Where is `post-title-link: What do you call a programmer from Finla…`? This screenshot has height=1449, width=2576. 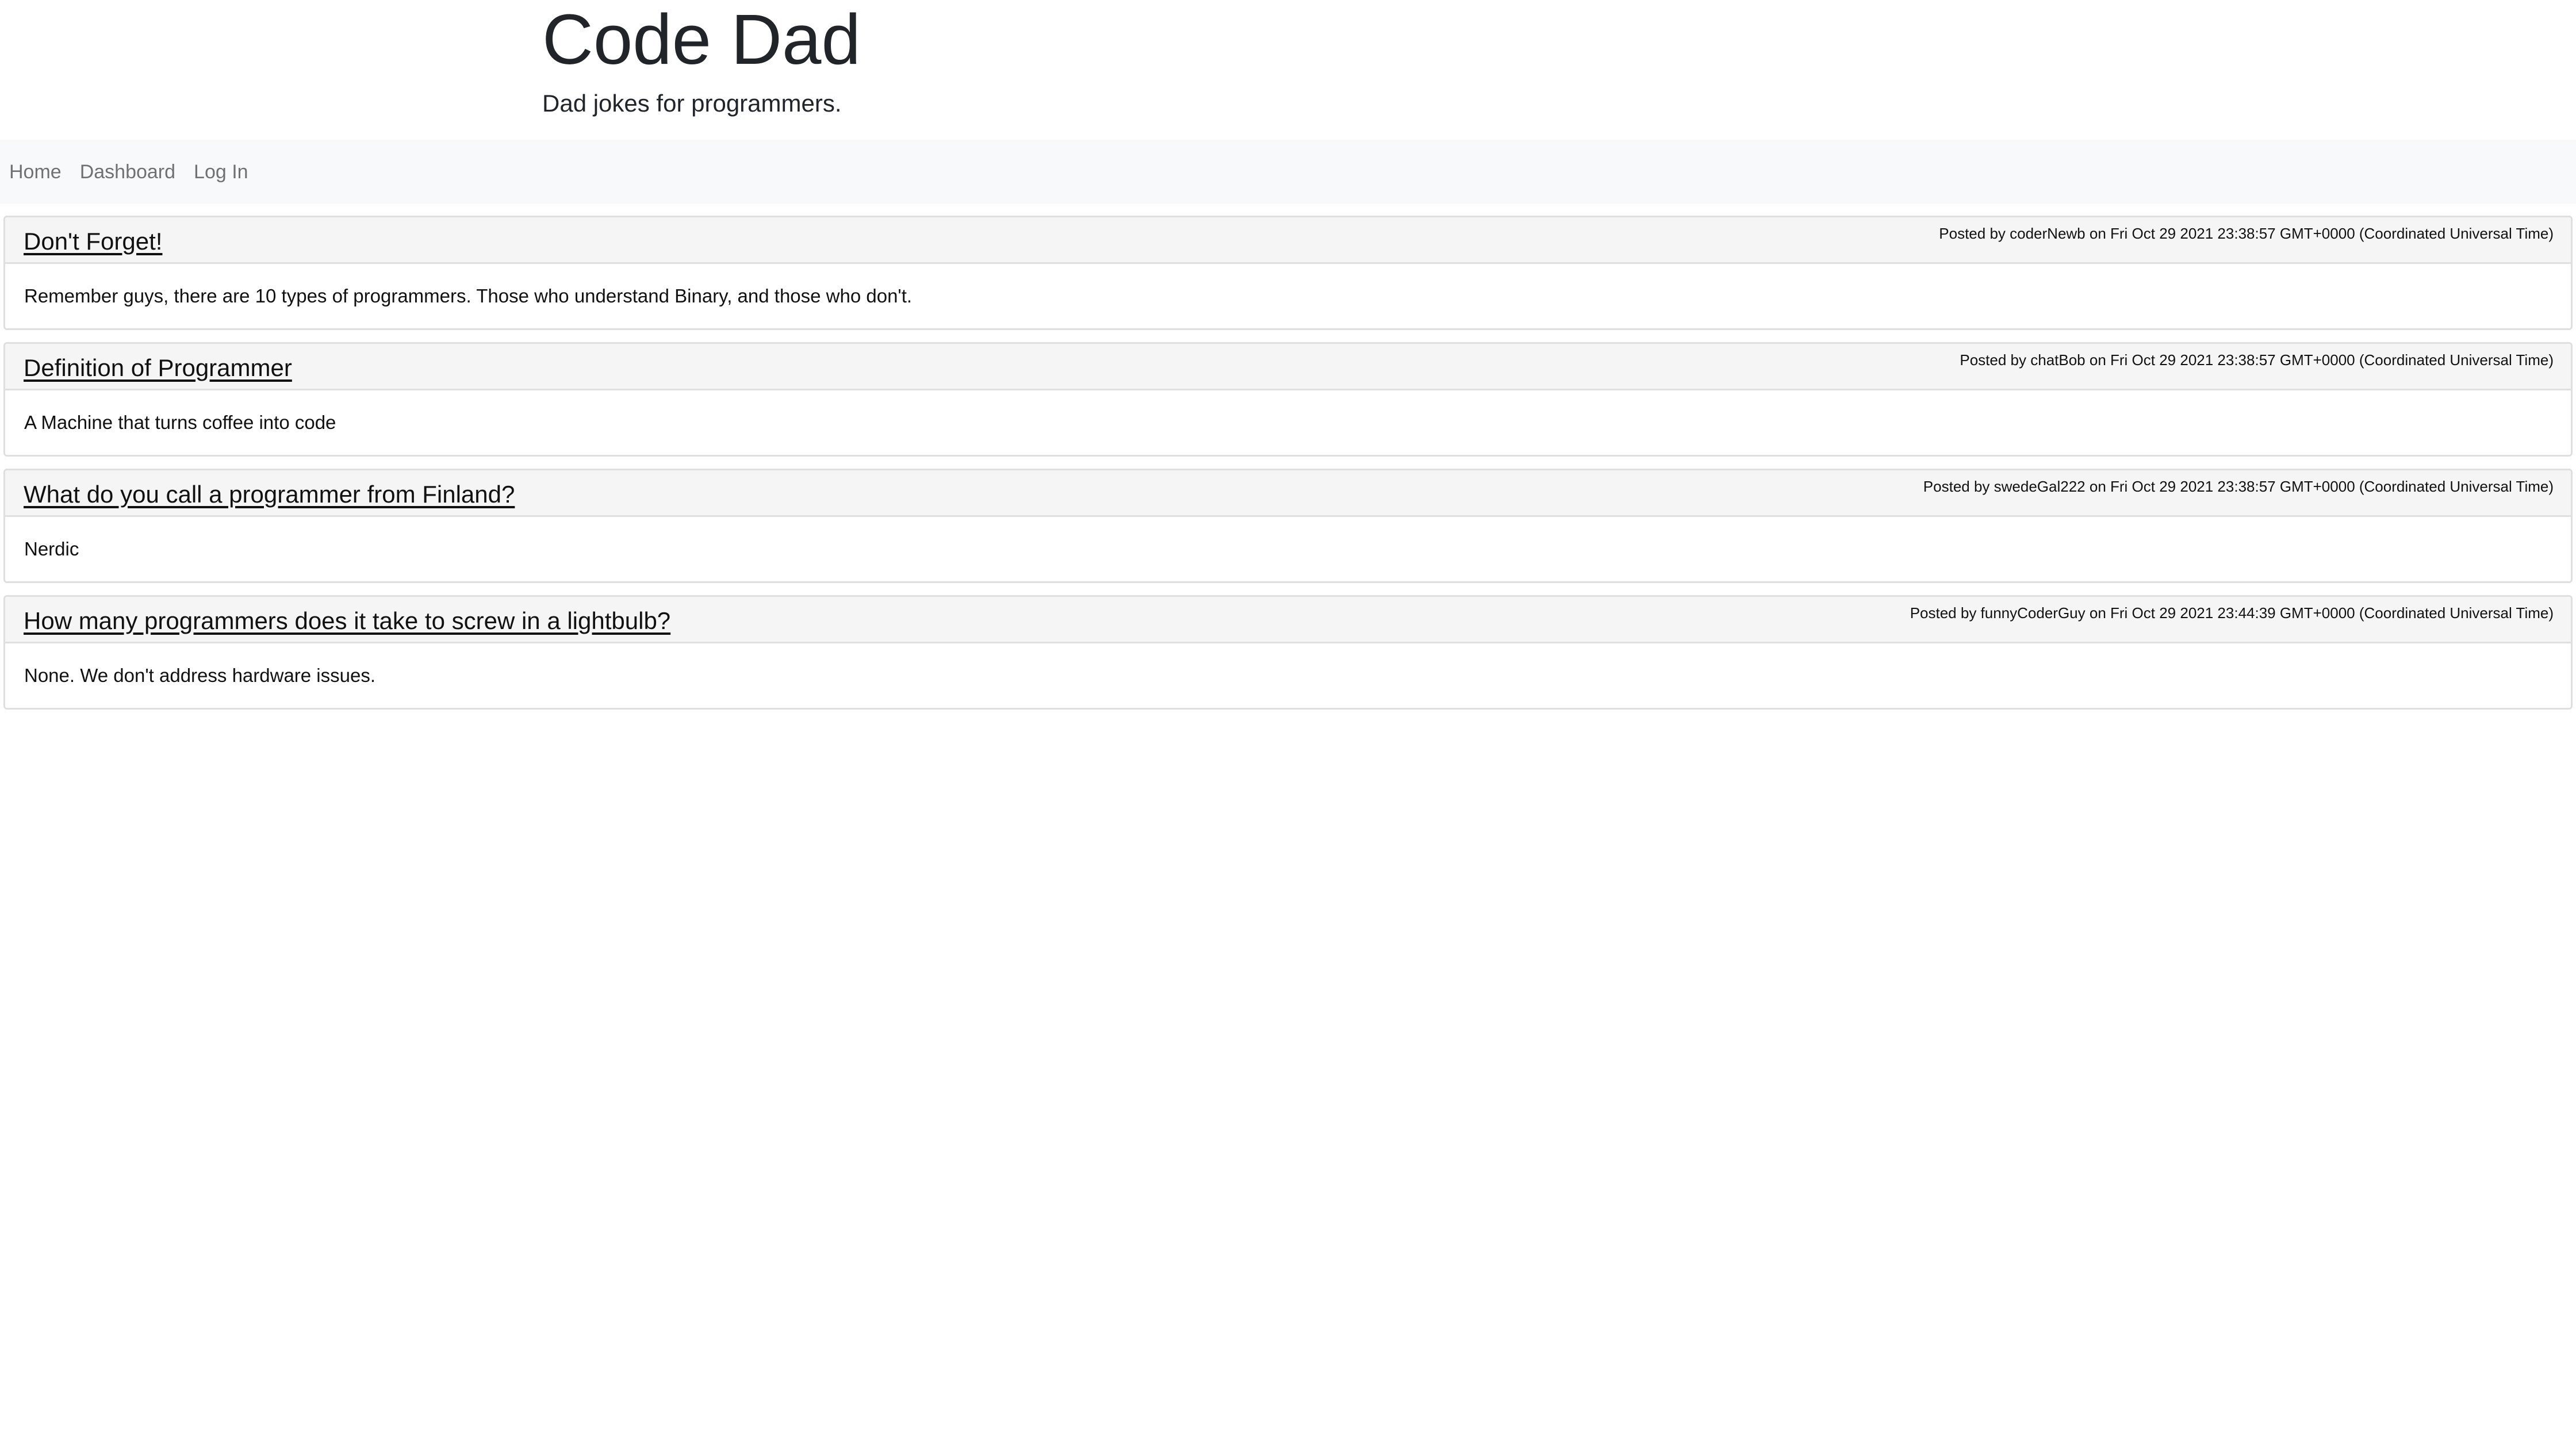
post-title-link: What do you call a programmer from Finla… is located at coordinates (269, 494).